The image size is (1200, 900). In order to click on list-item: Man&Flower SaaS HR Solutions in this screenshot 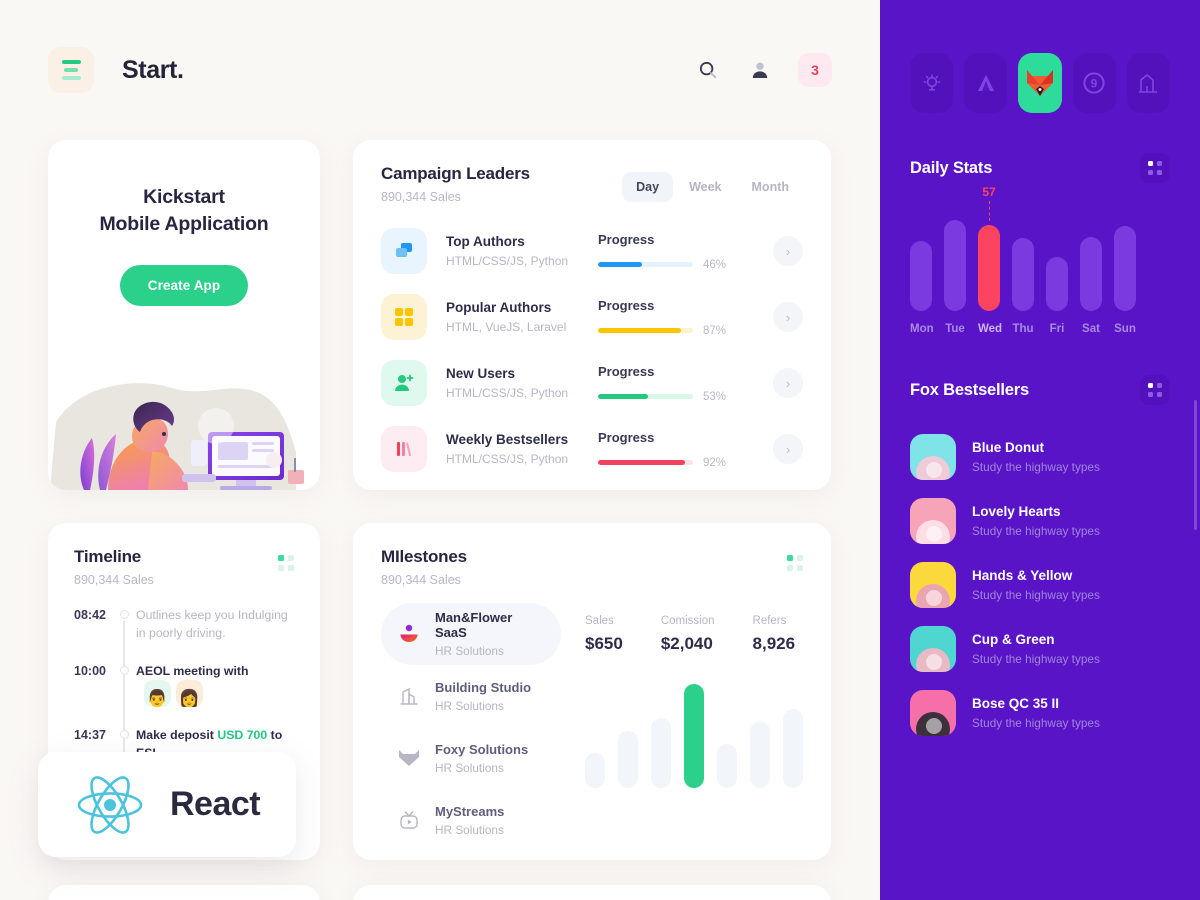, I will do `click(471, 634)`.